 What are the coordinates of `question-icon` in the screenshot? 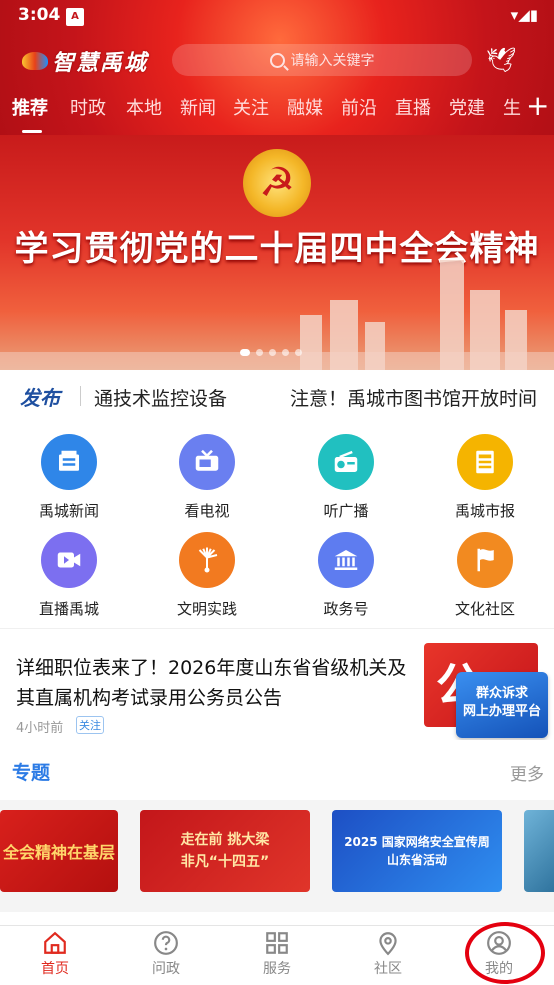 It's located at (166, 943).